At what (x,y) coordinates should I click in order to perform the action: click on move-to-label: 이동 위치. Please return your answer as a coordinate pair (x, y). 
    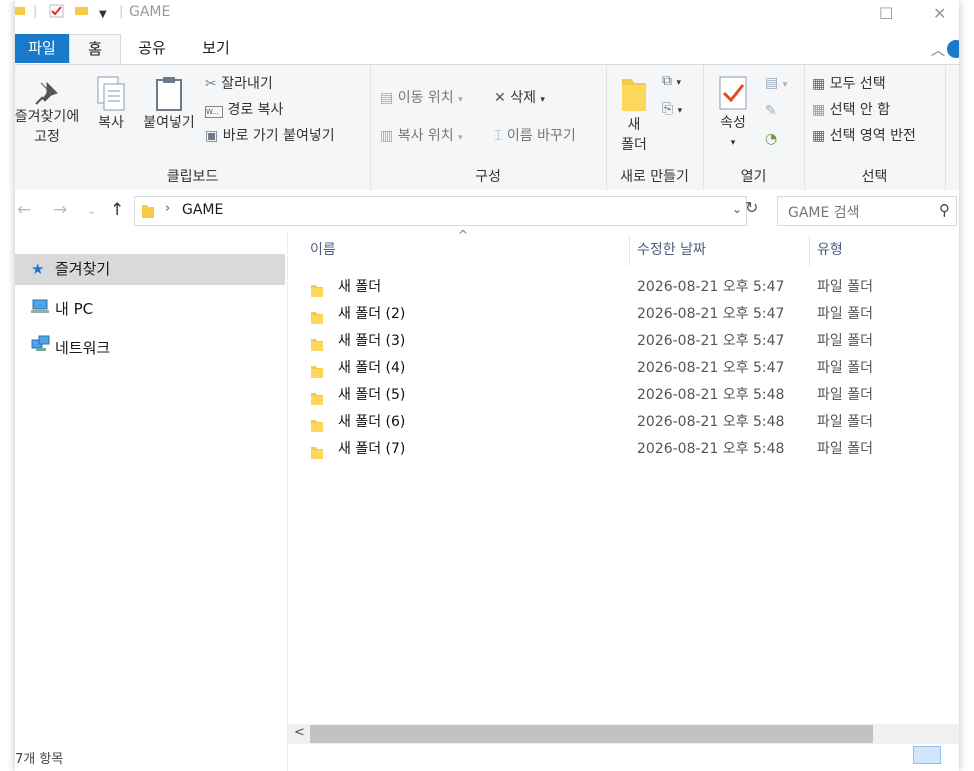
    Looking at the image, I should click on (425, 98).